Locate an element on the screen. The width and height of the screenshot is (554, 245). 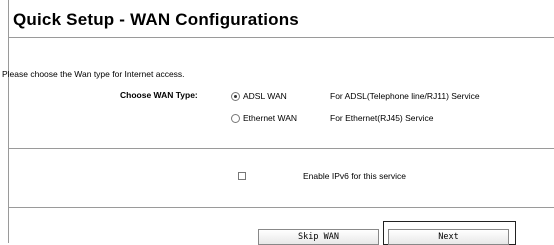
adsl-wan-radio is located at coordinates (235, 96).